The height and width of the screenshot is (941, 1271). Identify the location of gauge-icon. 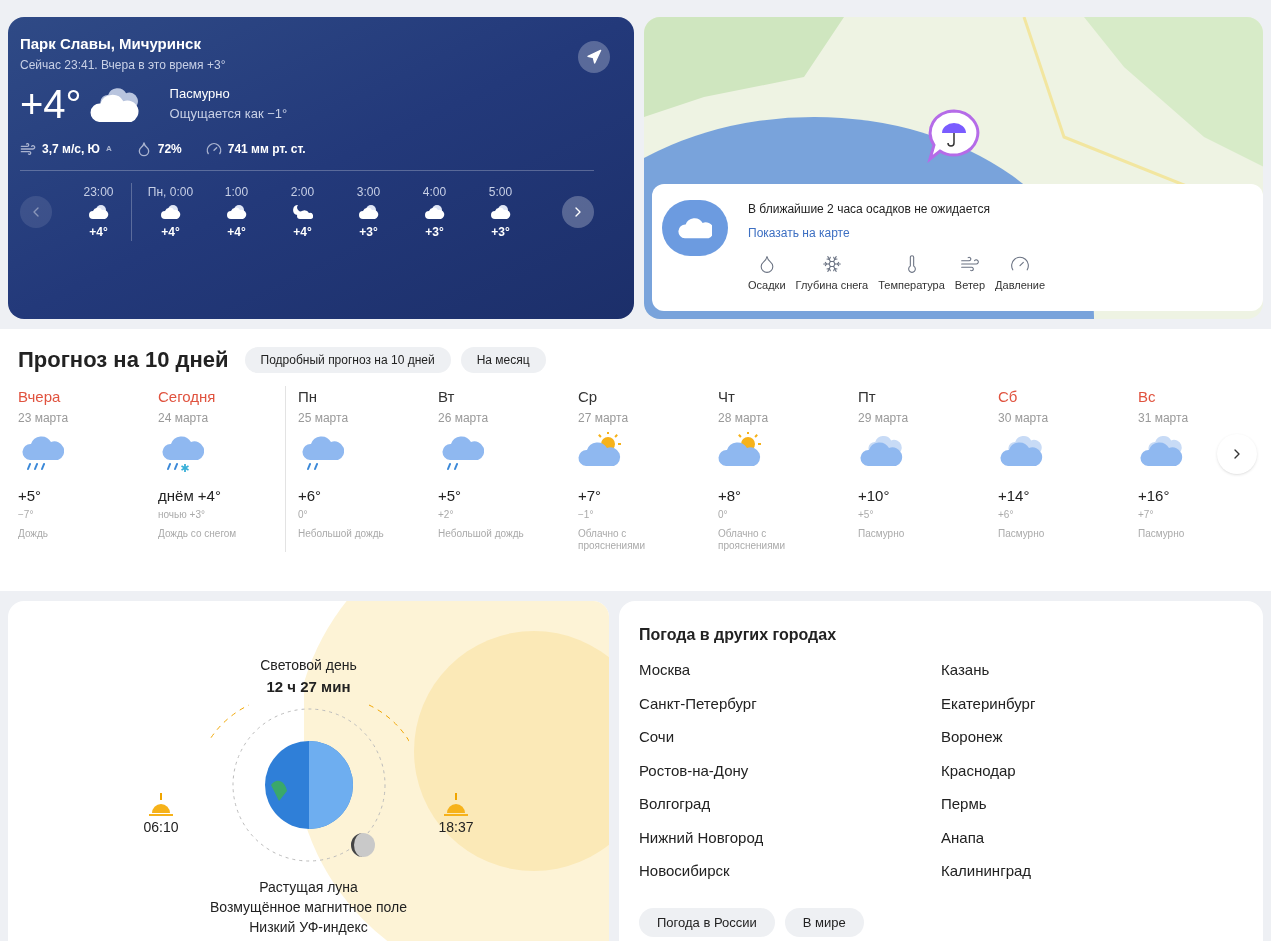
(213, 148).